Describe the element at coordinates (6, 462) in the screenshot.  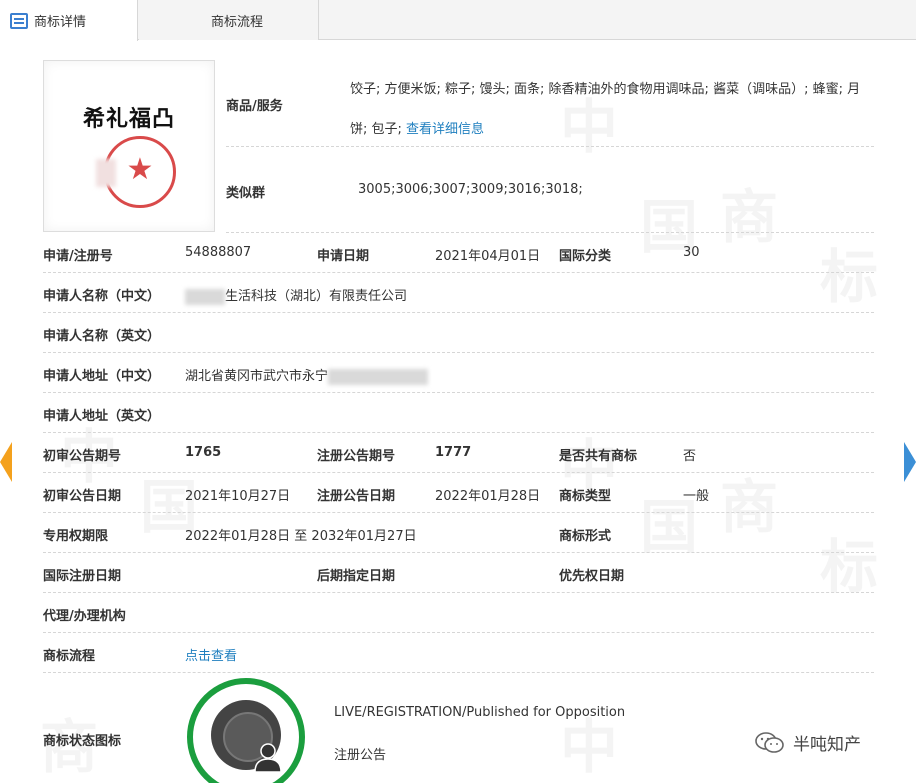
I see `previous-arrow-icon` at that location.